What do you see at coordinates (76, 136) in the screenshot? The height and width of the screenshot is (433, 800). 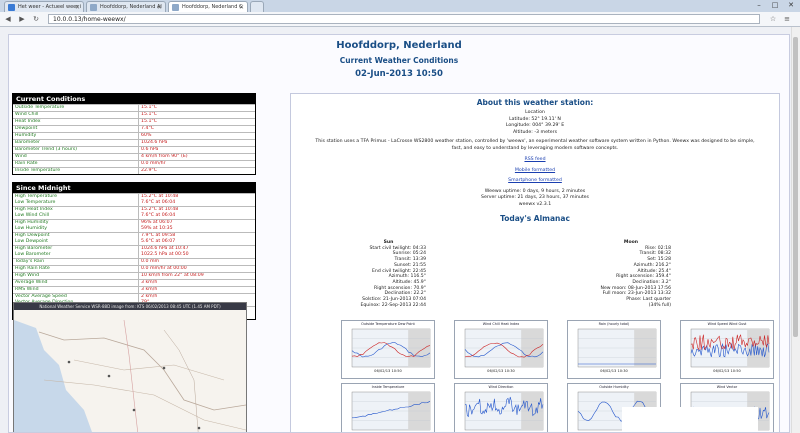 I see `row-label: Humidity` at bounding box center [76, 136].